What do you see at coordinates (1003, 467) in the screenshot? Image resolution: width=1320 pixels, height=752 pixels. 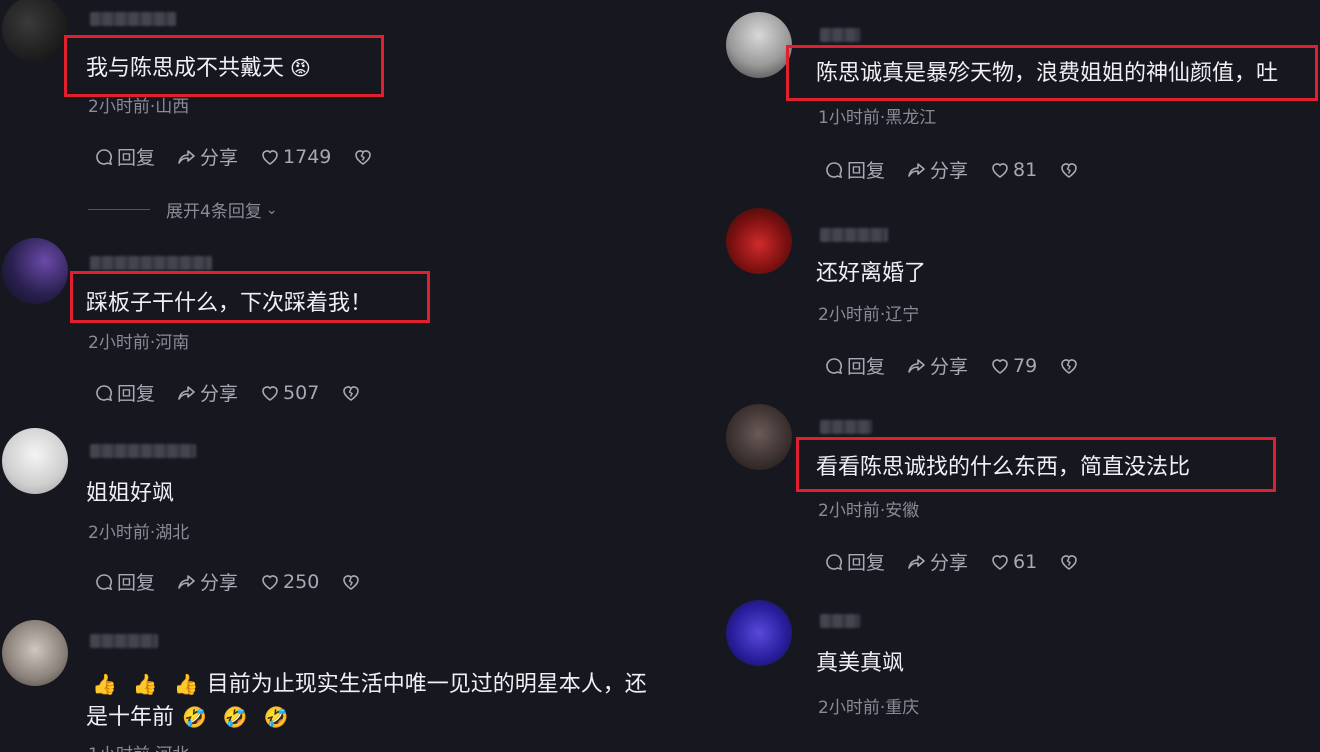 I see `comment-text: 看看陈思诚找的什么东西，简直没法比` at bounding box center [1003, 467].